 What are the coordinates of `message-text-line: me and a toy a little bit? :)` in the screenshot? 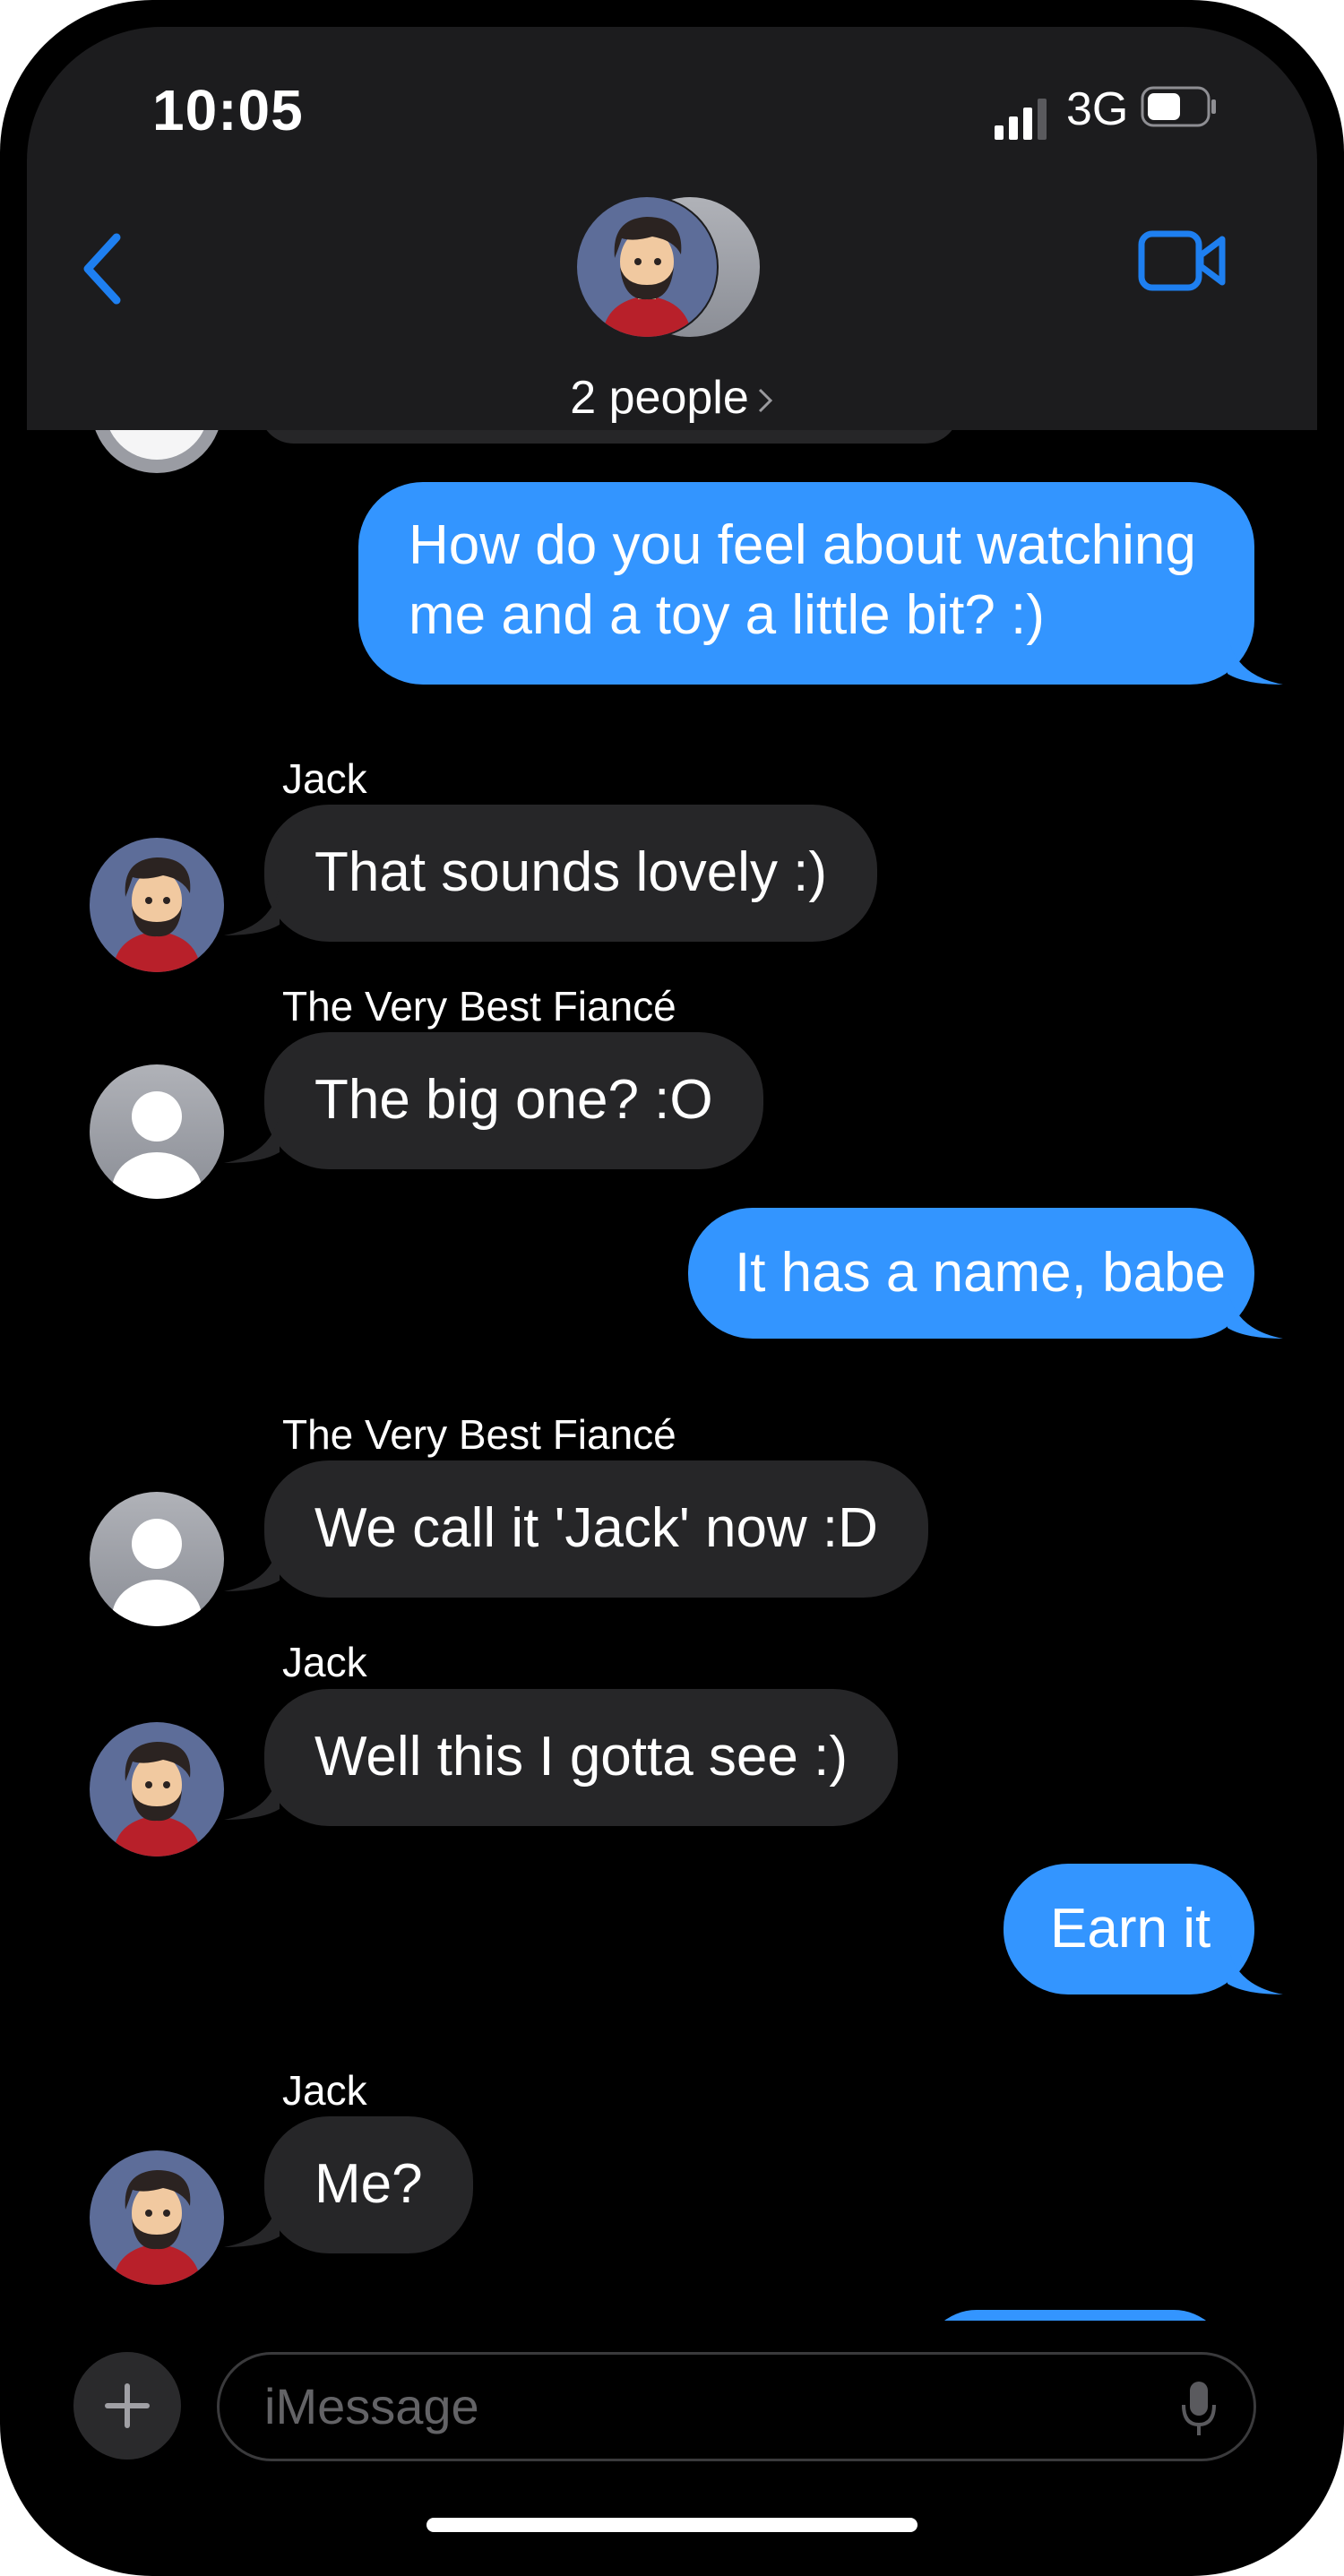 It's located at (727, 615).